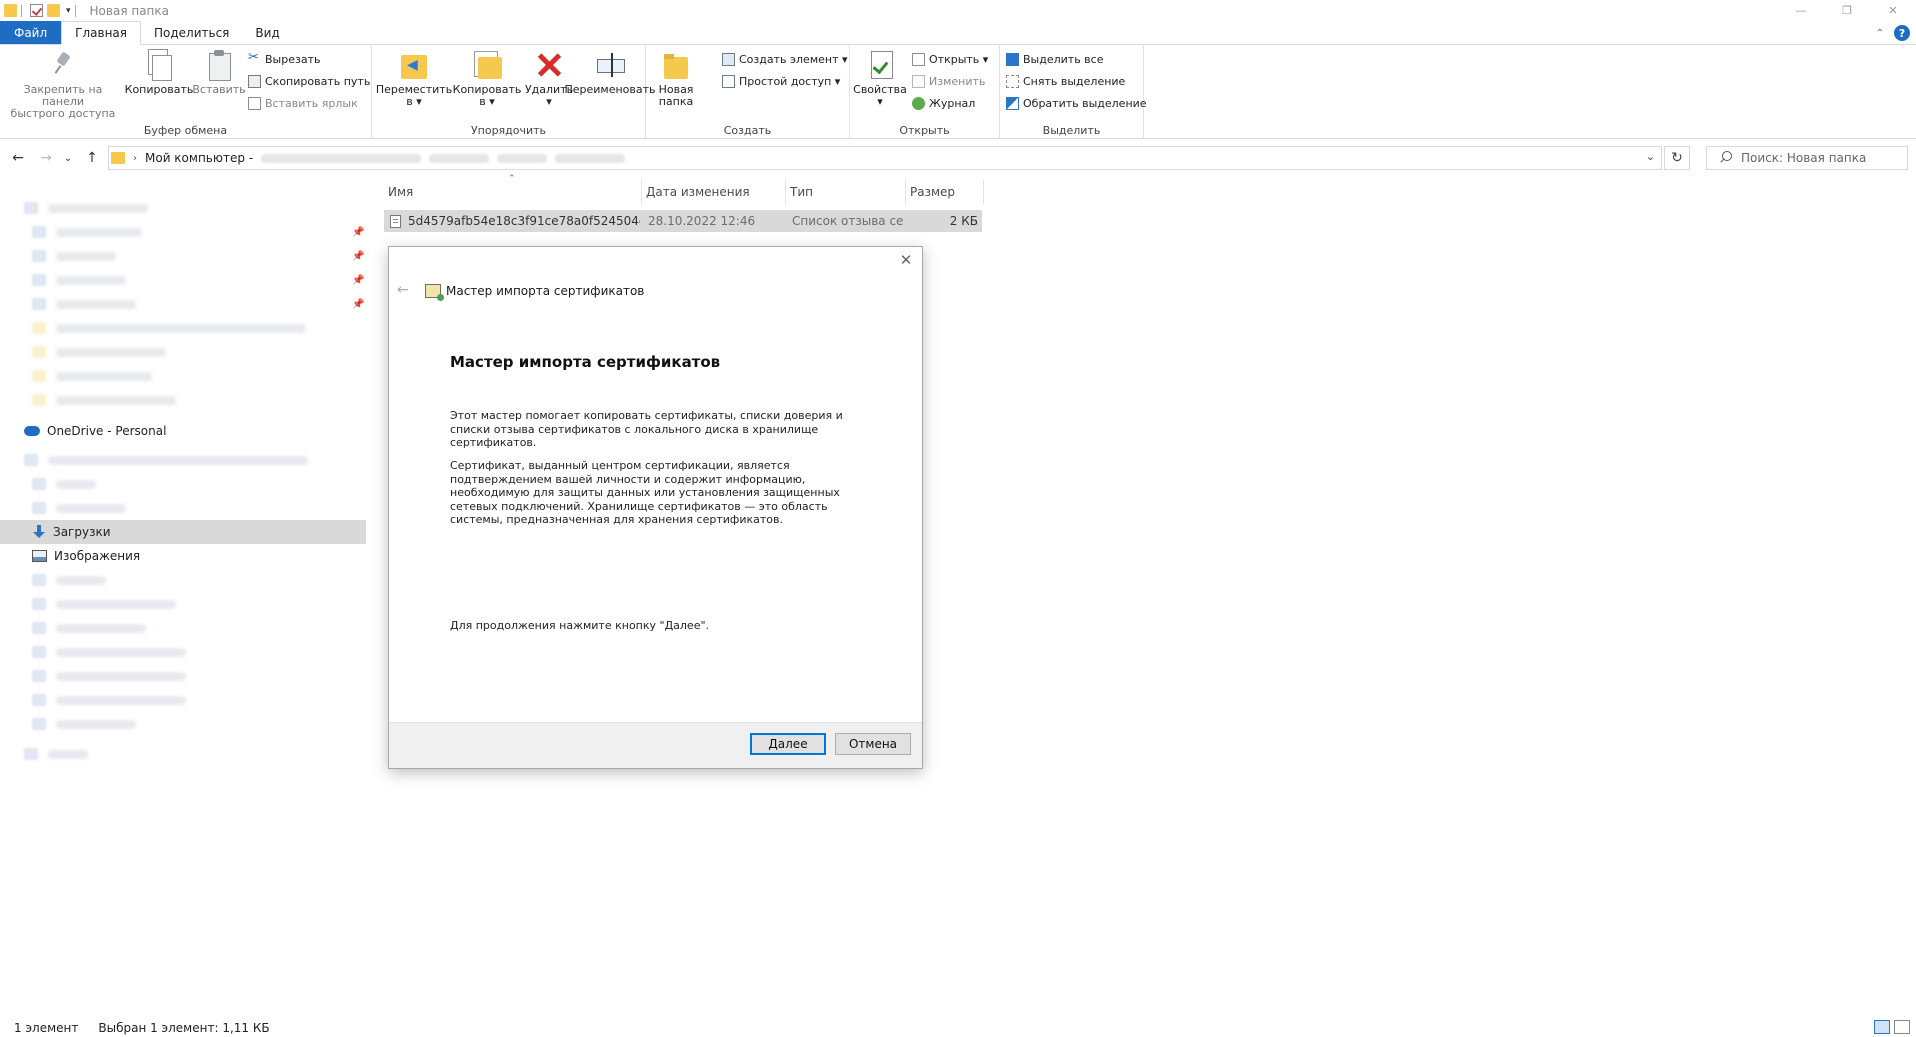 The height and width of the screenshot is (1037, 1916). I want to click on dialog-close-button: ✕, so click(906, 260).